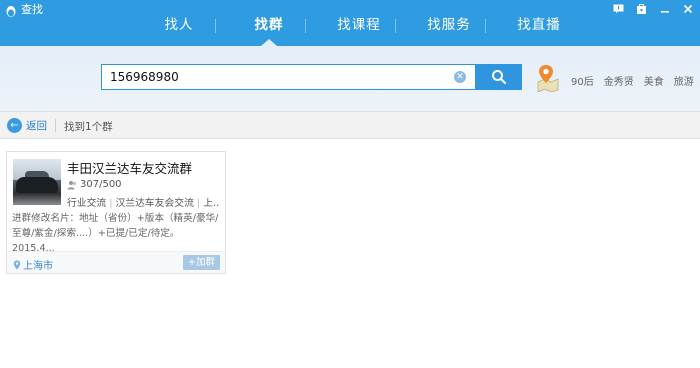  Describe the element at coordinates (88, 127) in the screenshot. I see `result-count: 找到1个群` at that location.